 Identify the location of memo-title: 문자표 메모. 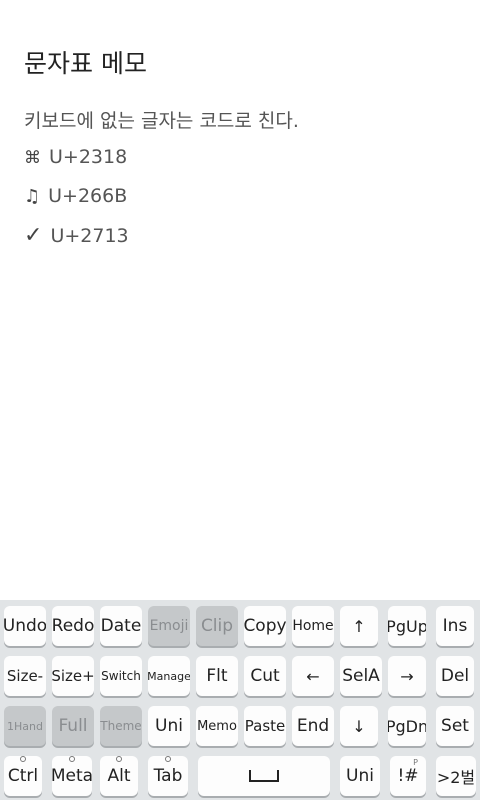
(85, 63).